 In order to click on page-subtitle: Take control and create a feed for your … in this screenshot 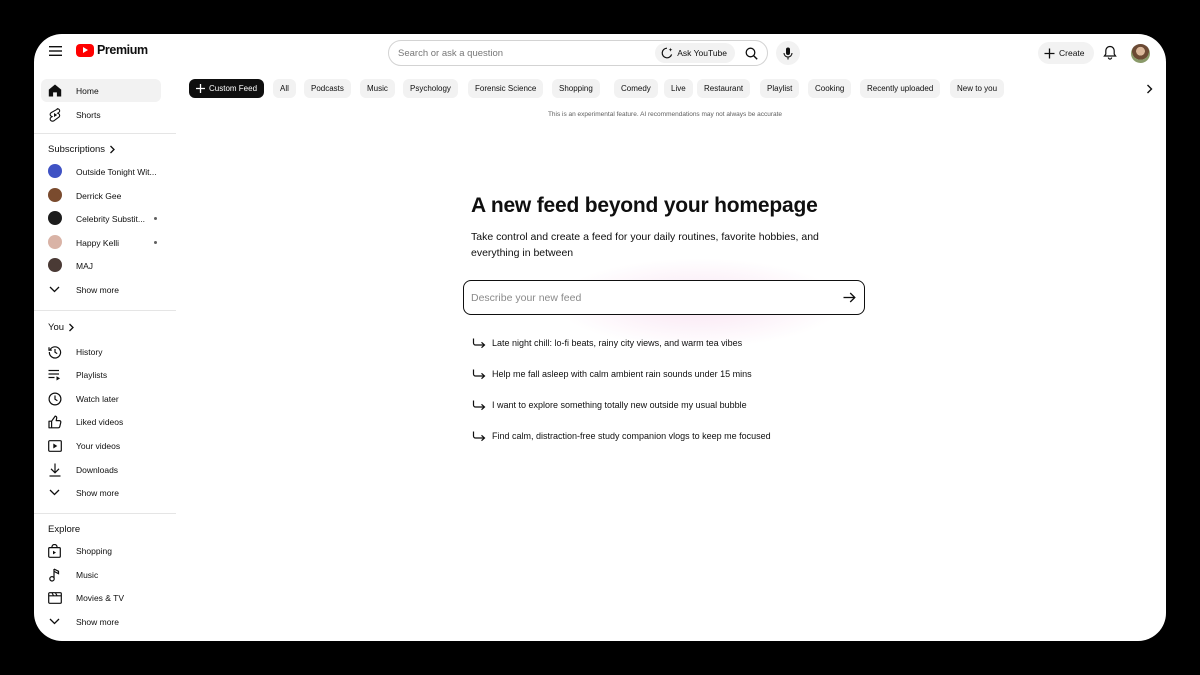, I will do `click(645, 245)`.